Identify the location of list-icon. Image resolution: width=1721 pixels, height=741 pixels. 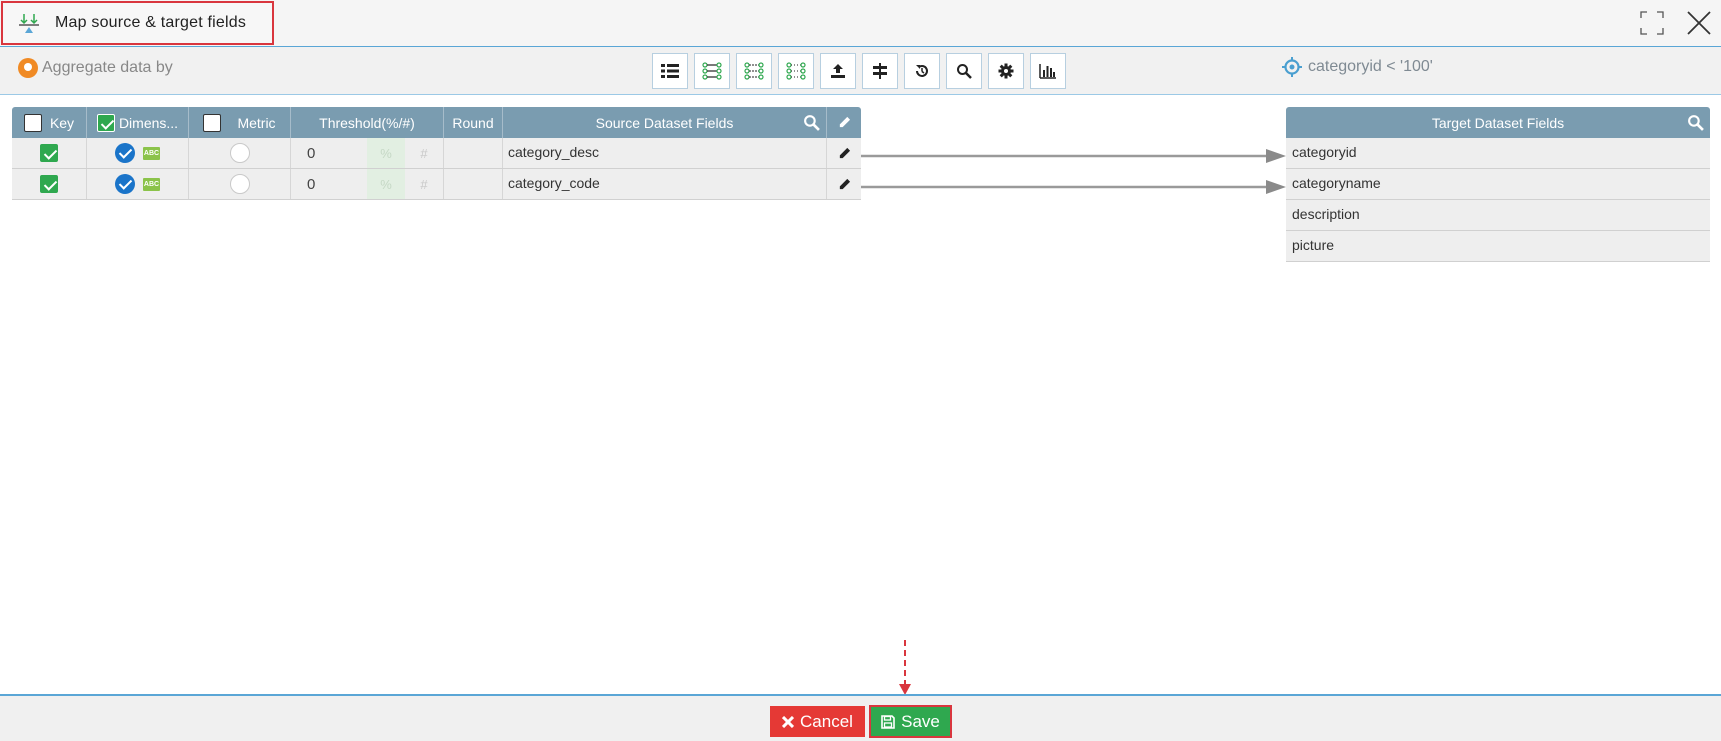
(670, 71).